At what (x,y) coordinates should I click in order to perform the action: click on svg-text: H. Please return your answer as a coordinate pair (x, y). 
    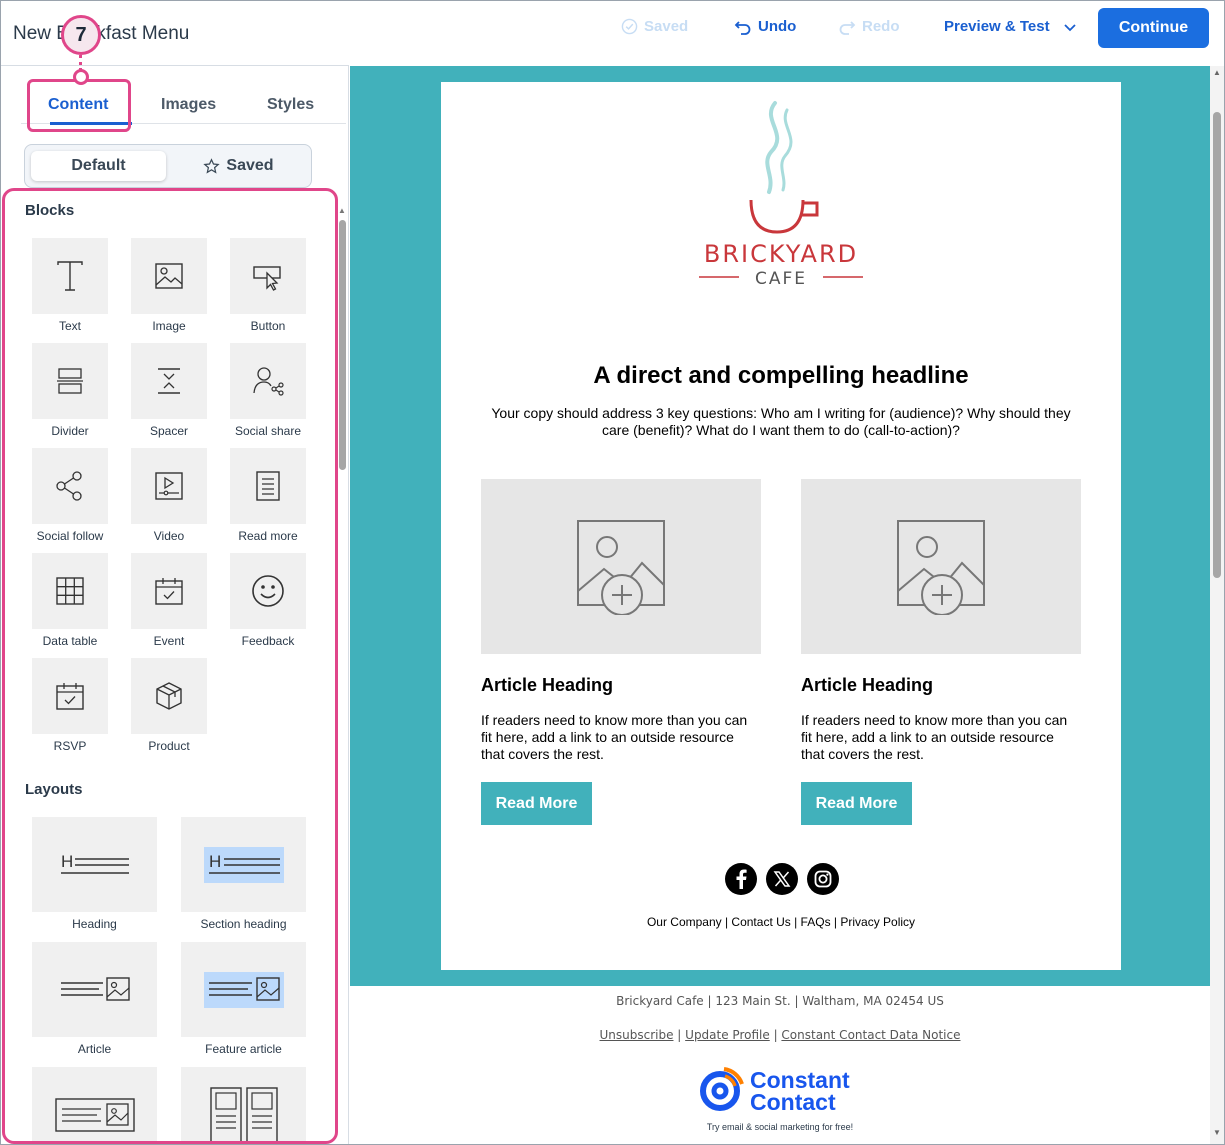
    Looking at the image, I should click on (215, 861).